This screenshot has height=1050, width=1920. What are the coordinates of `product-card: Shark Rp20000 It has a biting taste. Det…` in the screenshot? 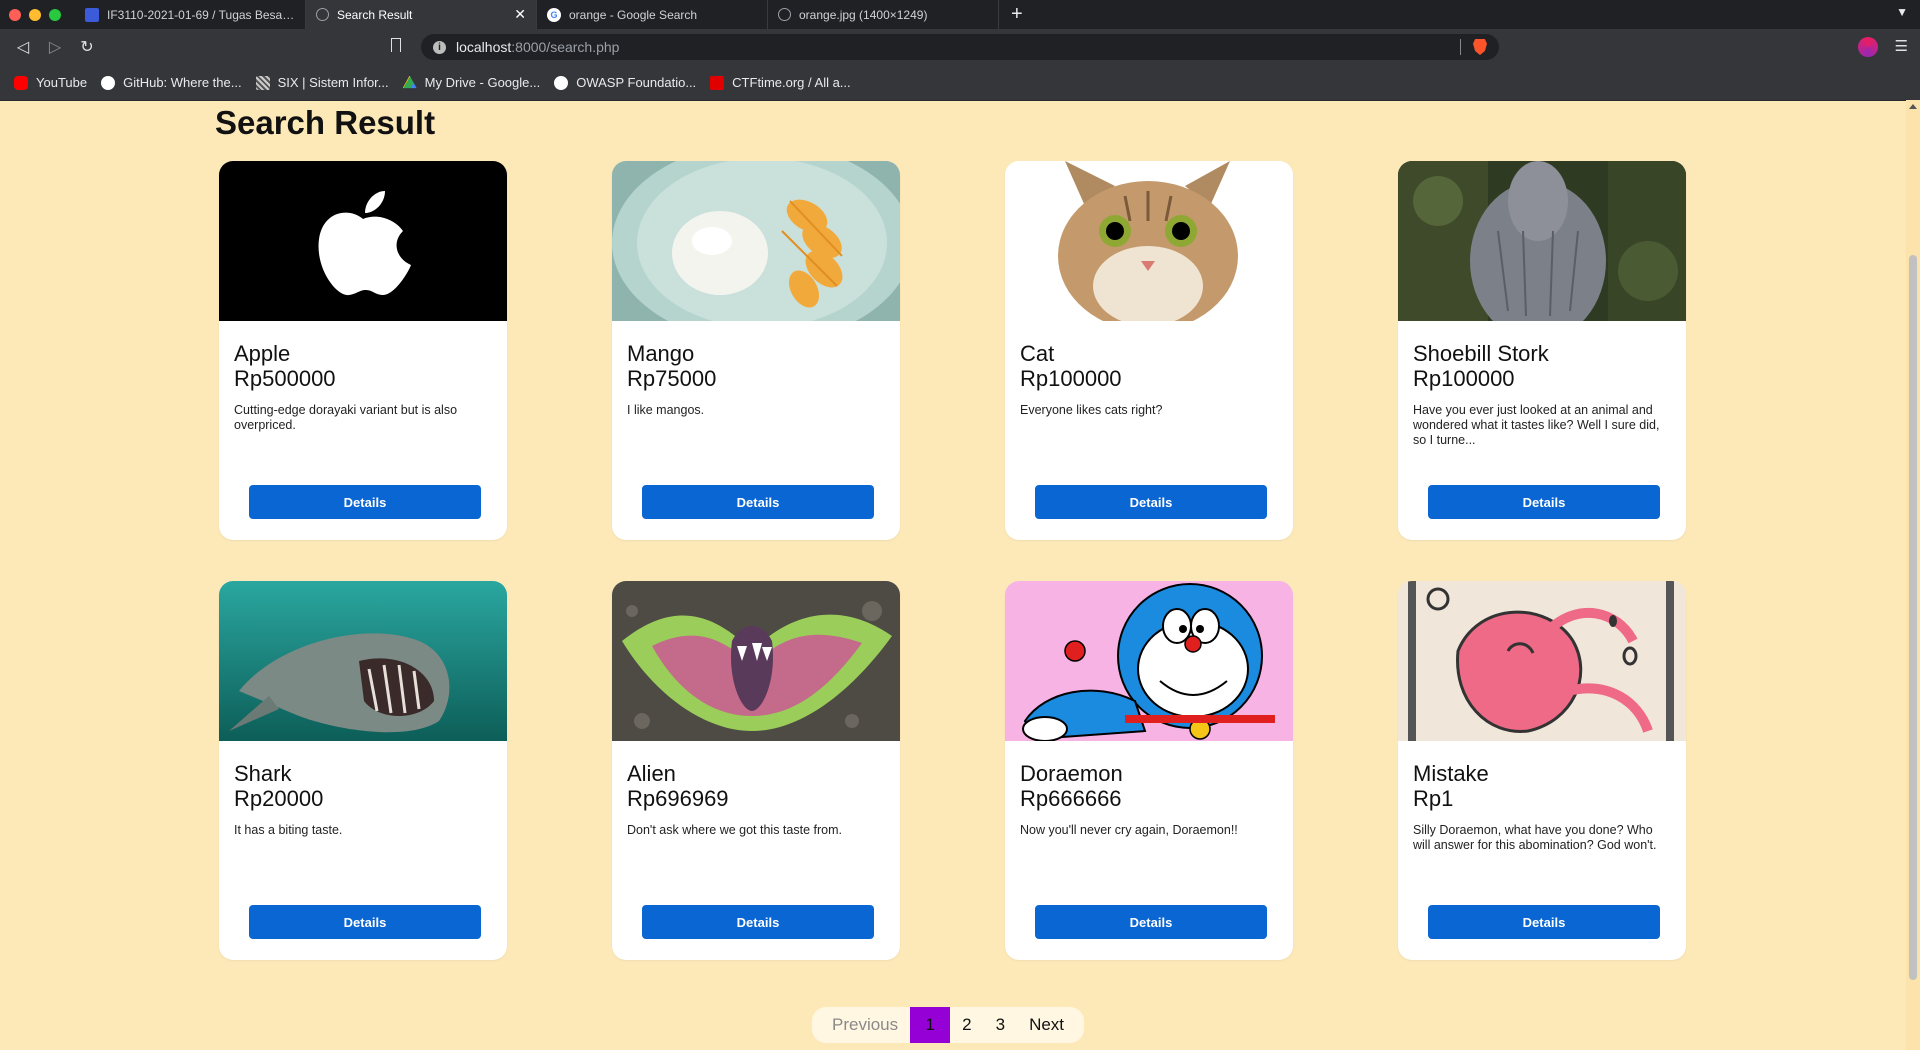 It's located at (363, 770).